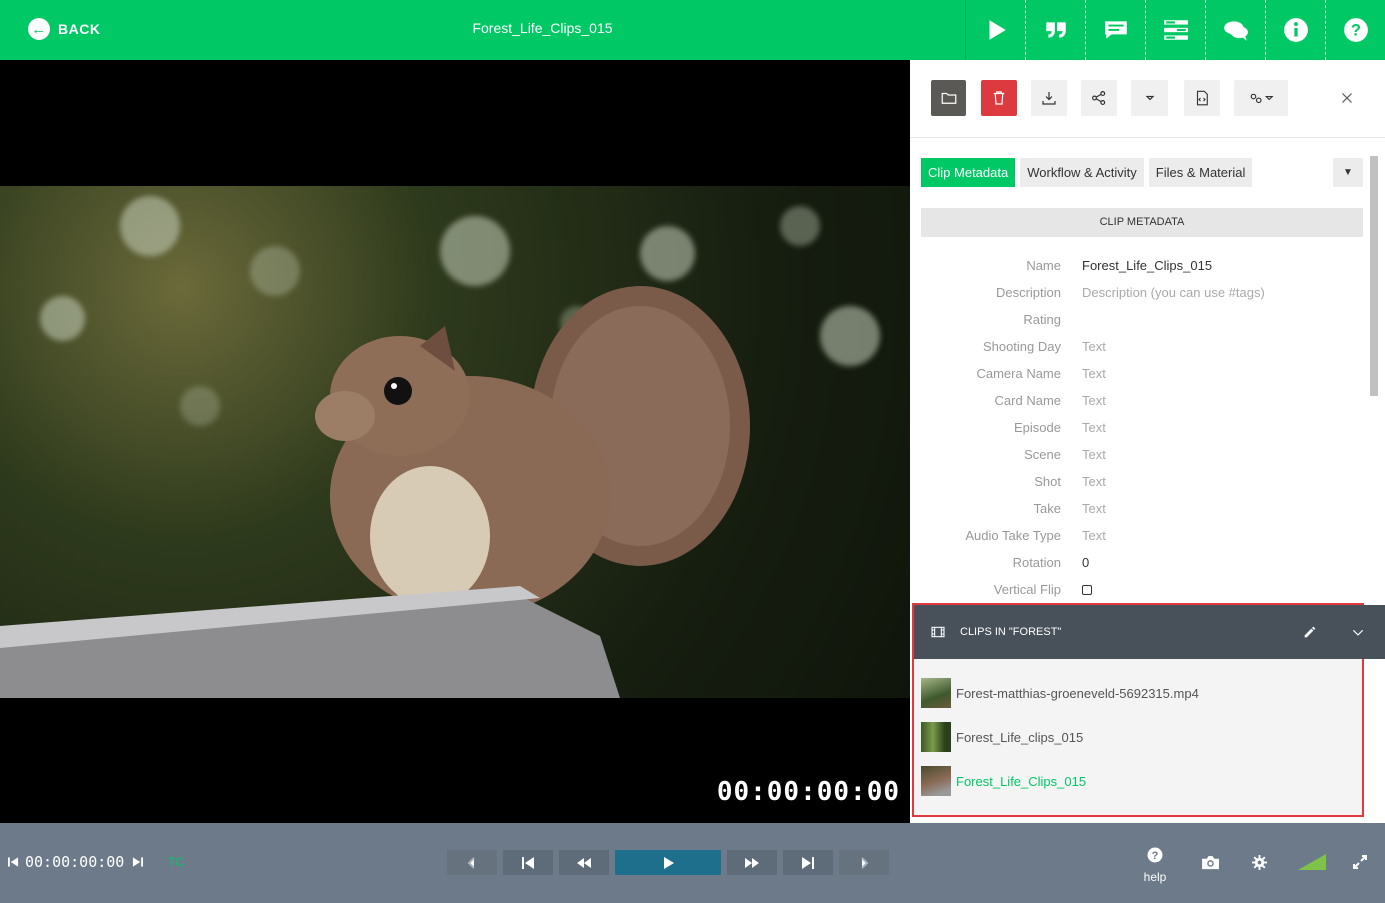  What do you see at coordinates (864, 862) in the screenshot?
I see `next-button` at bounding box center [864, 862].